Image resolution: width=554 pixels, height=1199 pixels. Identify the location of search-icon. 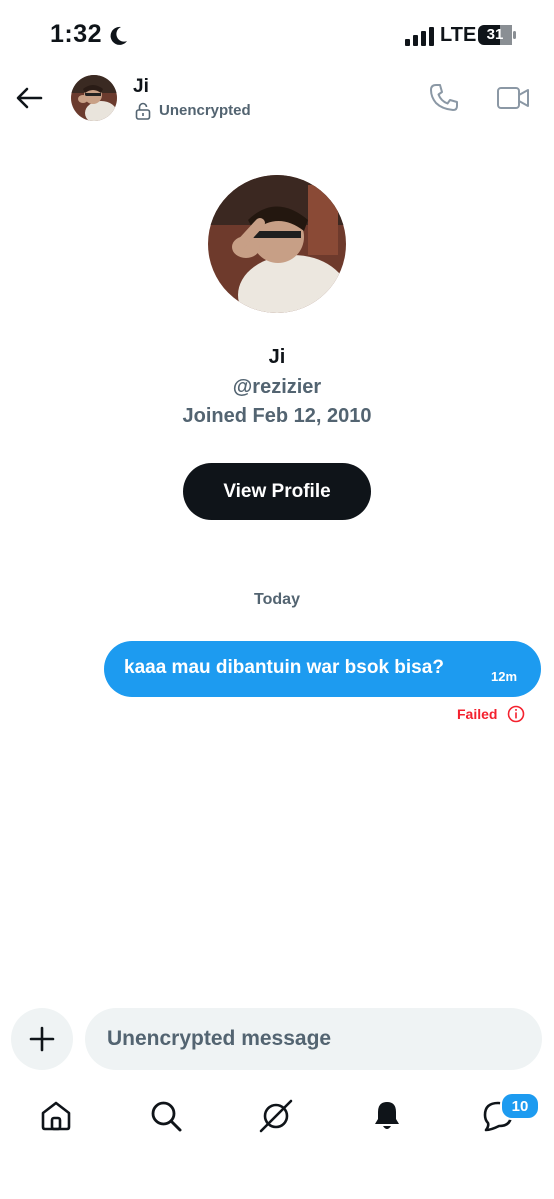
(166, 1116).